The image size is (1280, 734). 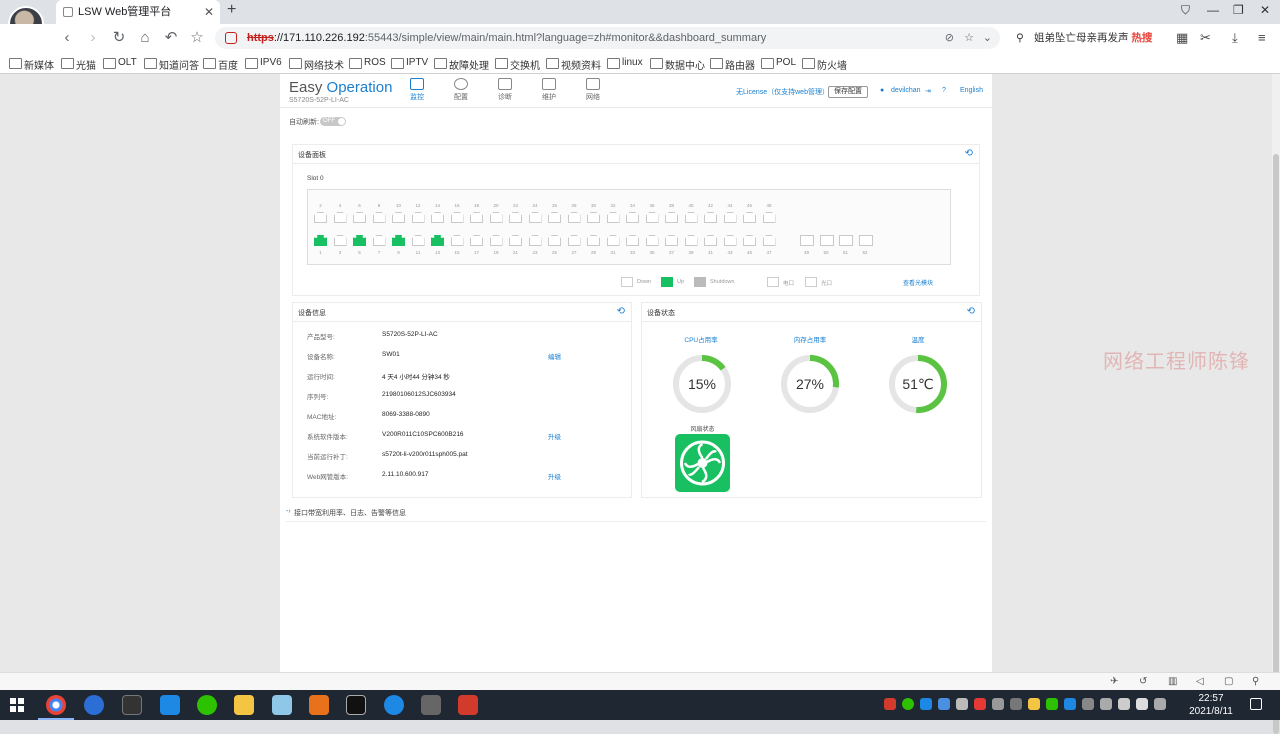 I want to click on tray-alert-icon, so click(x=980, y=704).